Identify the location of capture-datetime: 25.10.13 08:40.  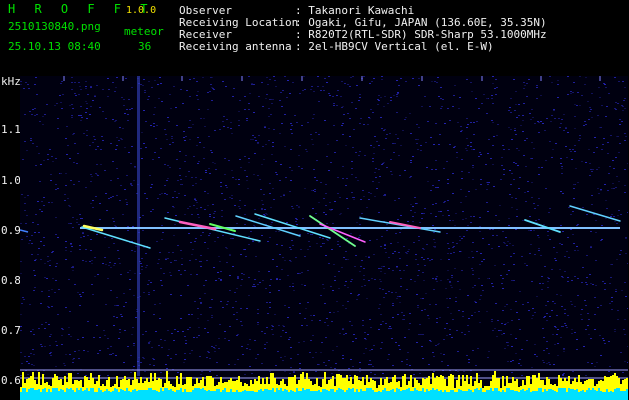
(54, 46).